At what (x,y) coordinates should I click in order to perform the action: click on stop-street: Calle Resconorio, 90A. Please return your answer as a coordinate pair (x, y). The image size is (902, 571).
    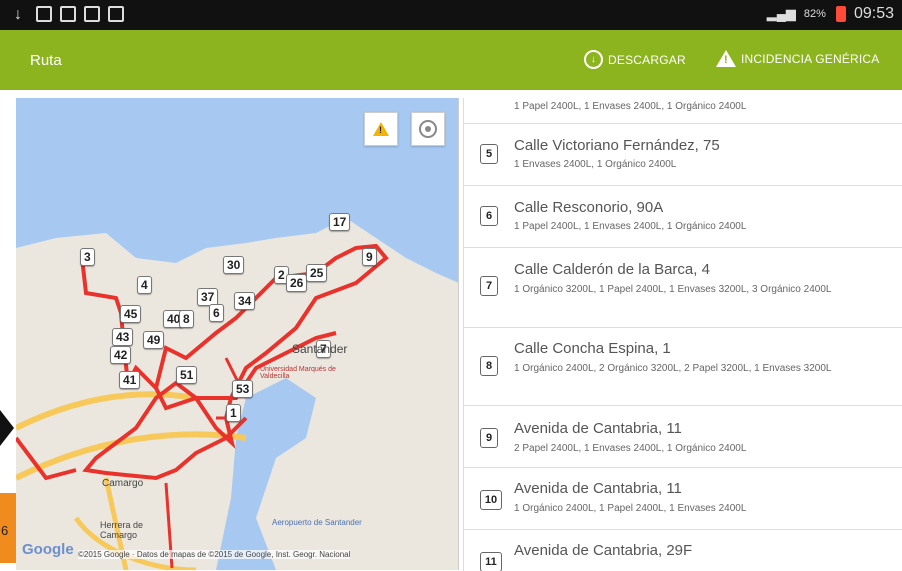
    Looking at the image, I should click on (589, 207).